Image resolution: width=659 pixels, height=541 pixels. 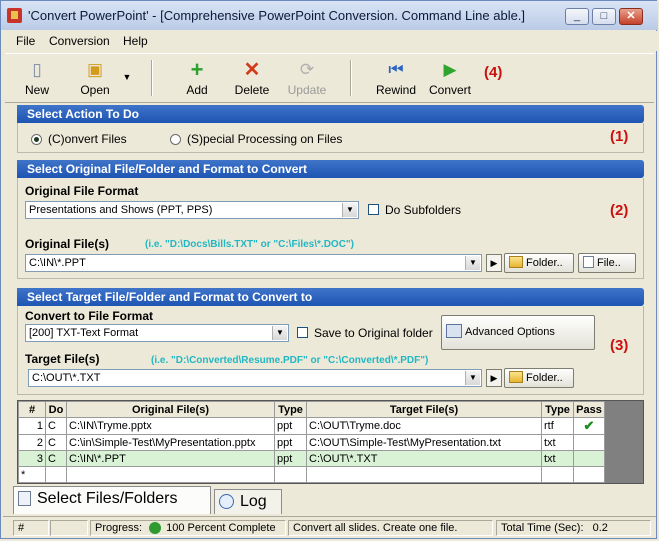 What do you see at coordinates (95, 69) in the screenshot?
I see `open-icon: ▣` at bounding box center [95, 69].